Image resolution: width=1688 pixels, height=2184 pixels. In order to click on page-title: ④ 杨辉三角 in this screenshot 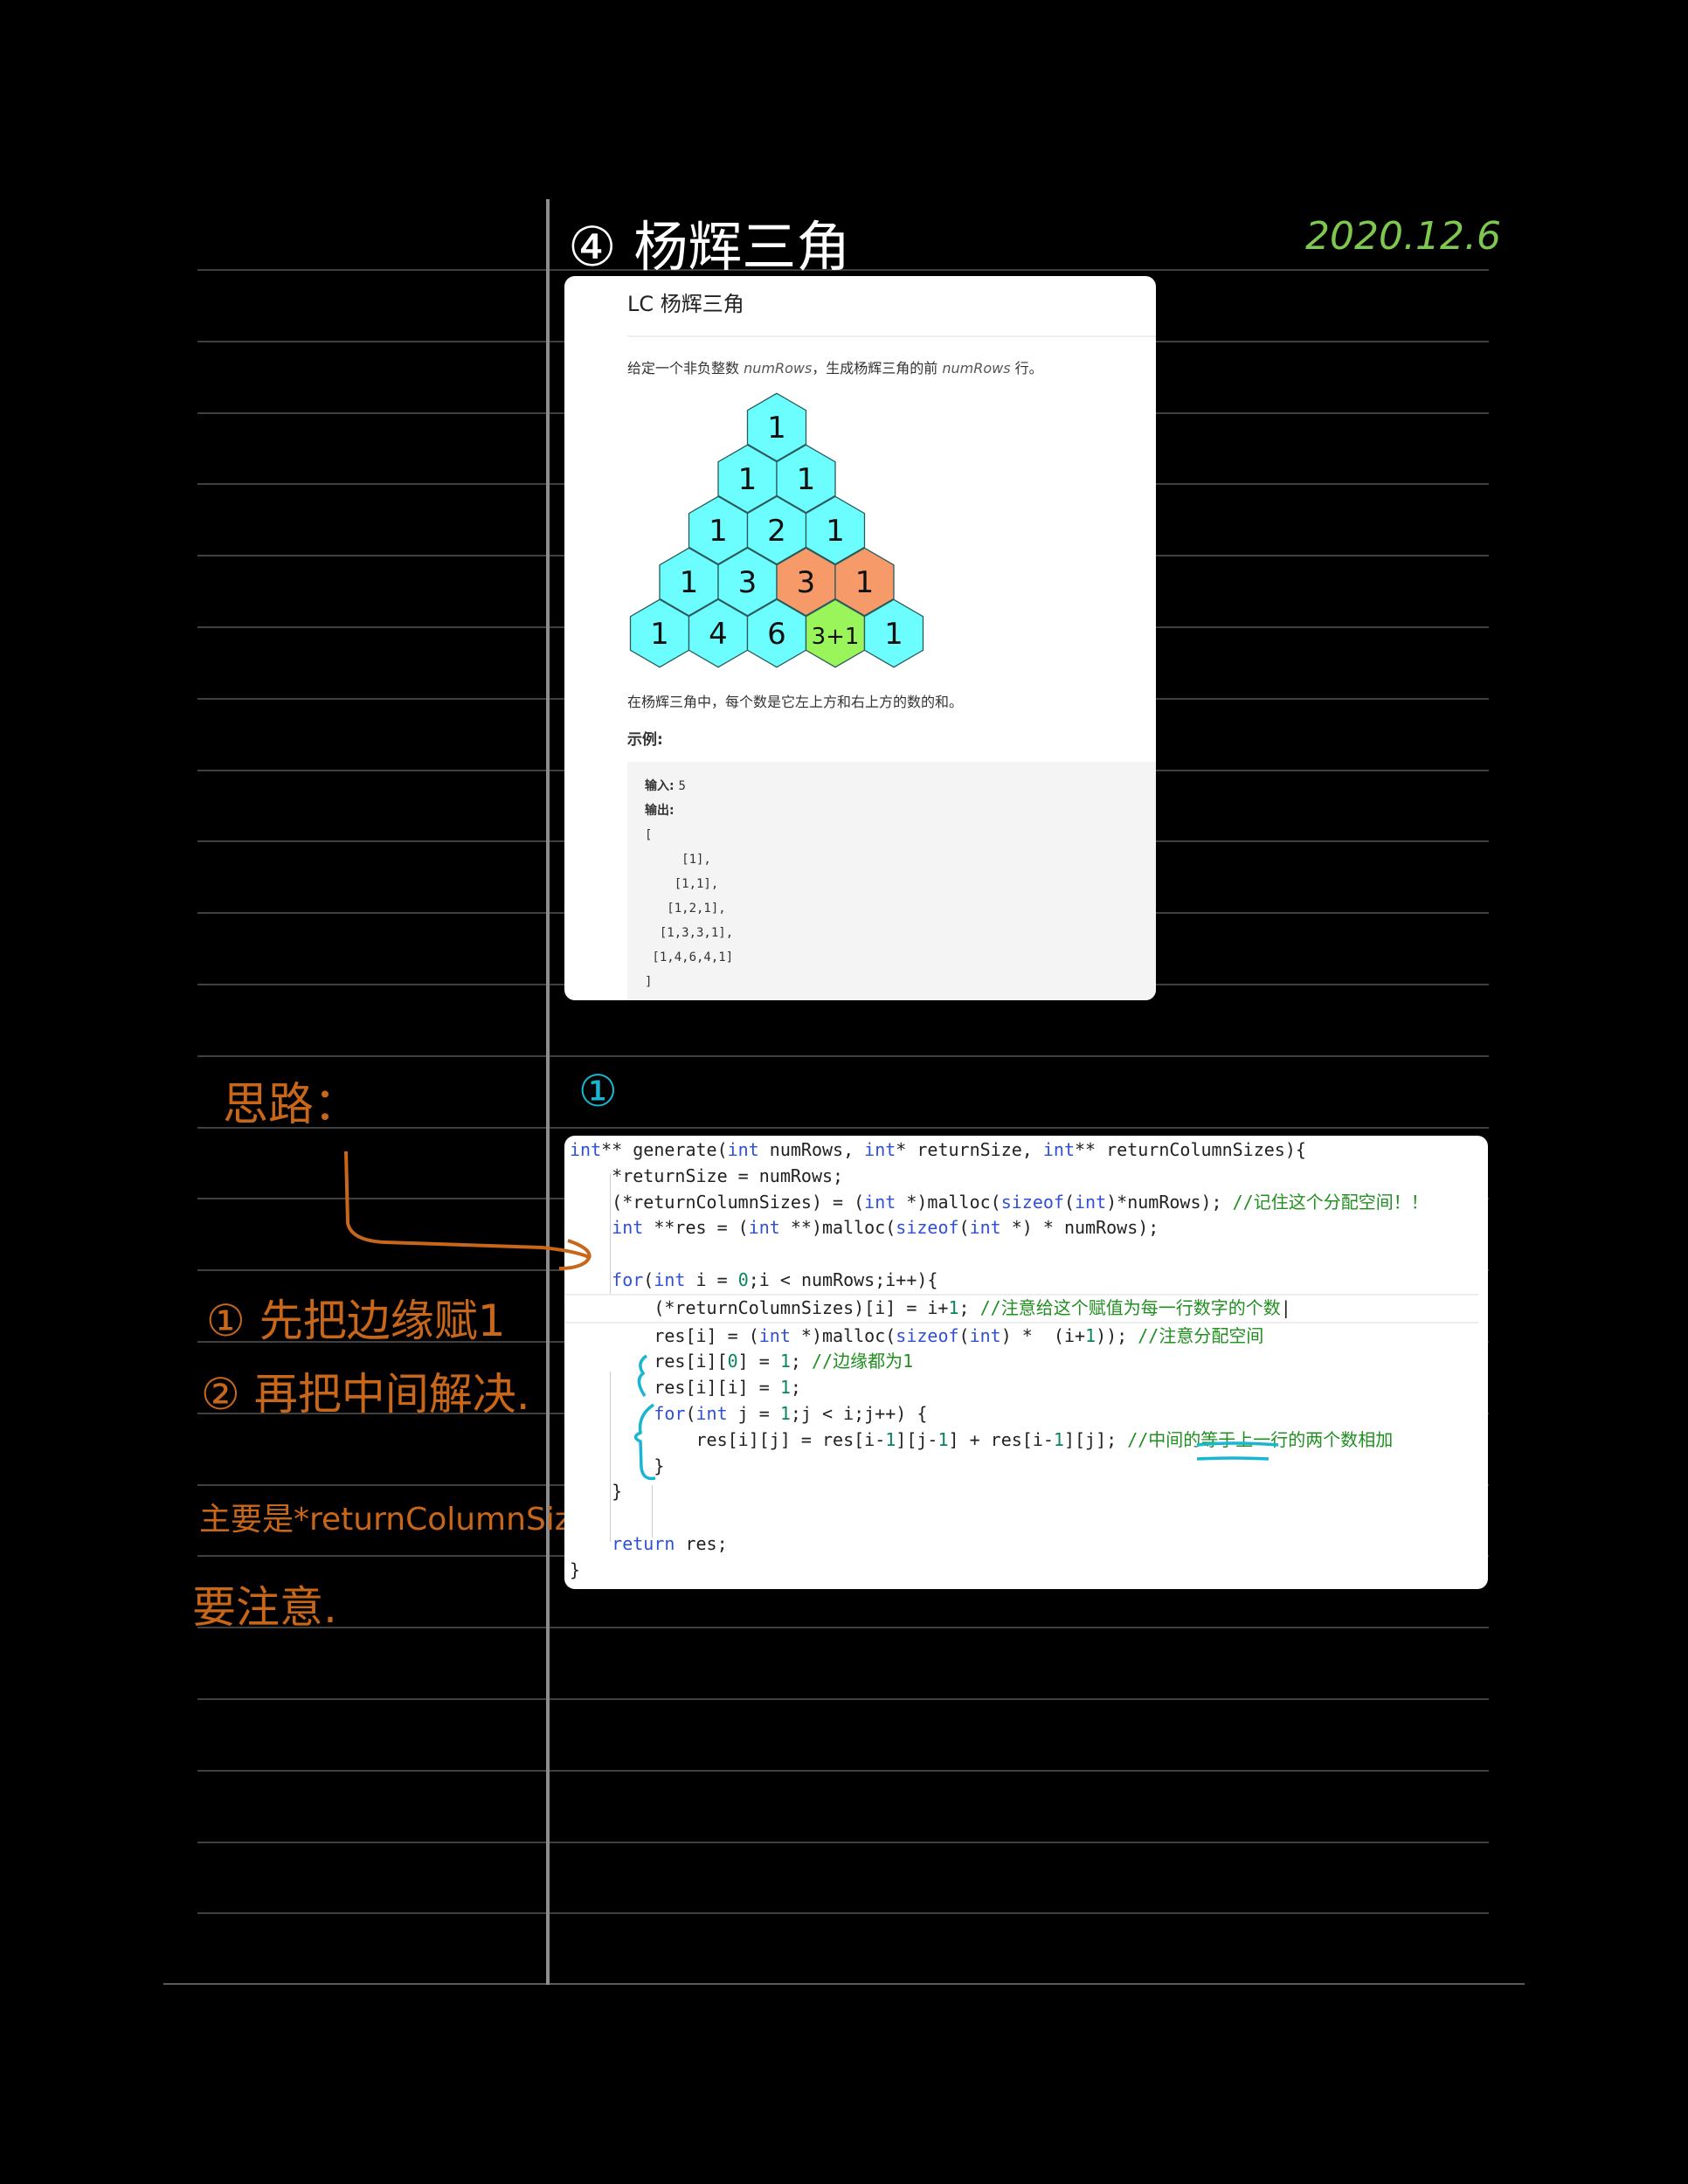, I will do `click(709, 247)`.